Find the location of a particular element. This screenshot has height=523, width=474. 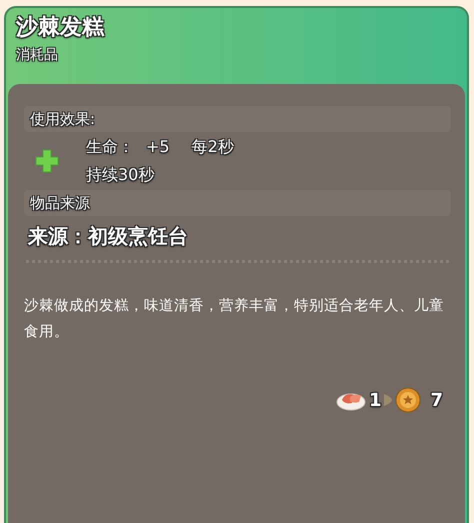

arrow-icon is located at coordinates (388, 400).